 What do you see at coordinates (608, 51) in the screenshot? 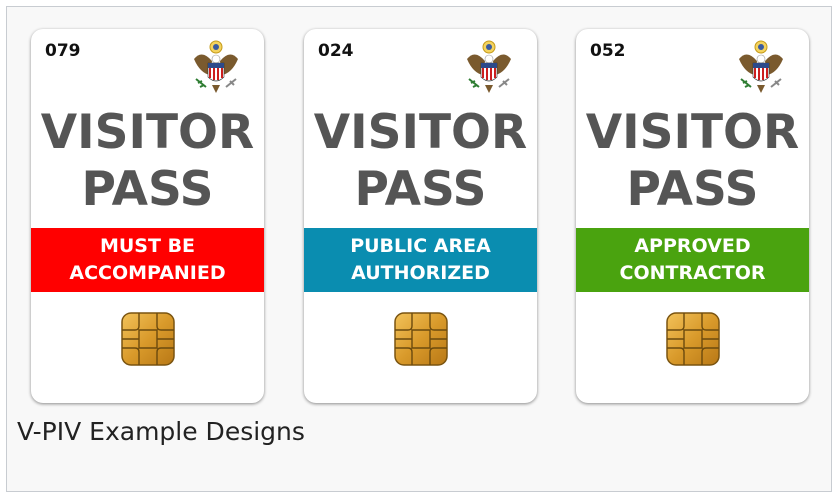
I see `card-number: 052` at bounding box center [608, 51].